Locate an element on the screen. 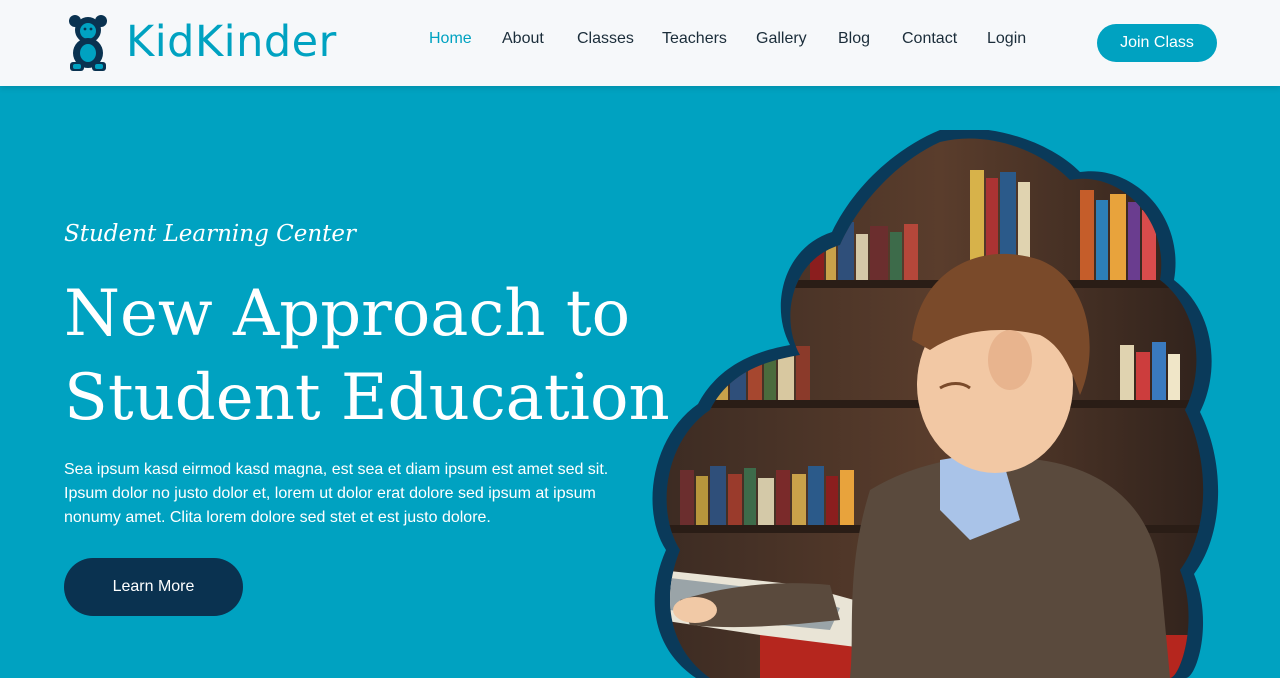 This screenshot has height=678, width=1280. nav-blog: Blog is located at coordinates (854, 39).